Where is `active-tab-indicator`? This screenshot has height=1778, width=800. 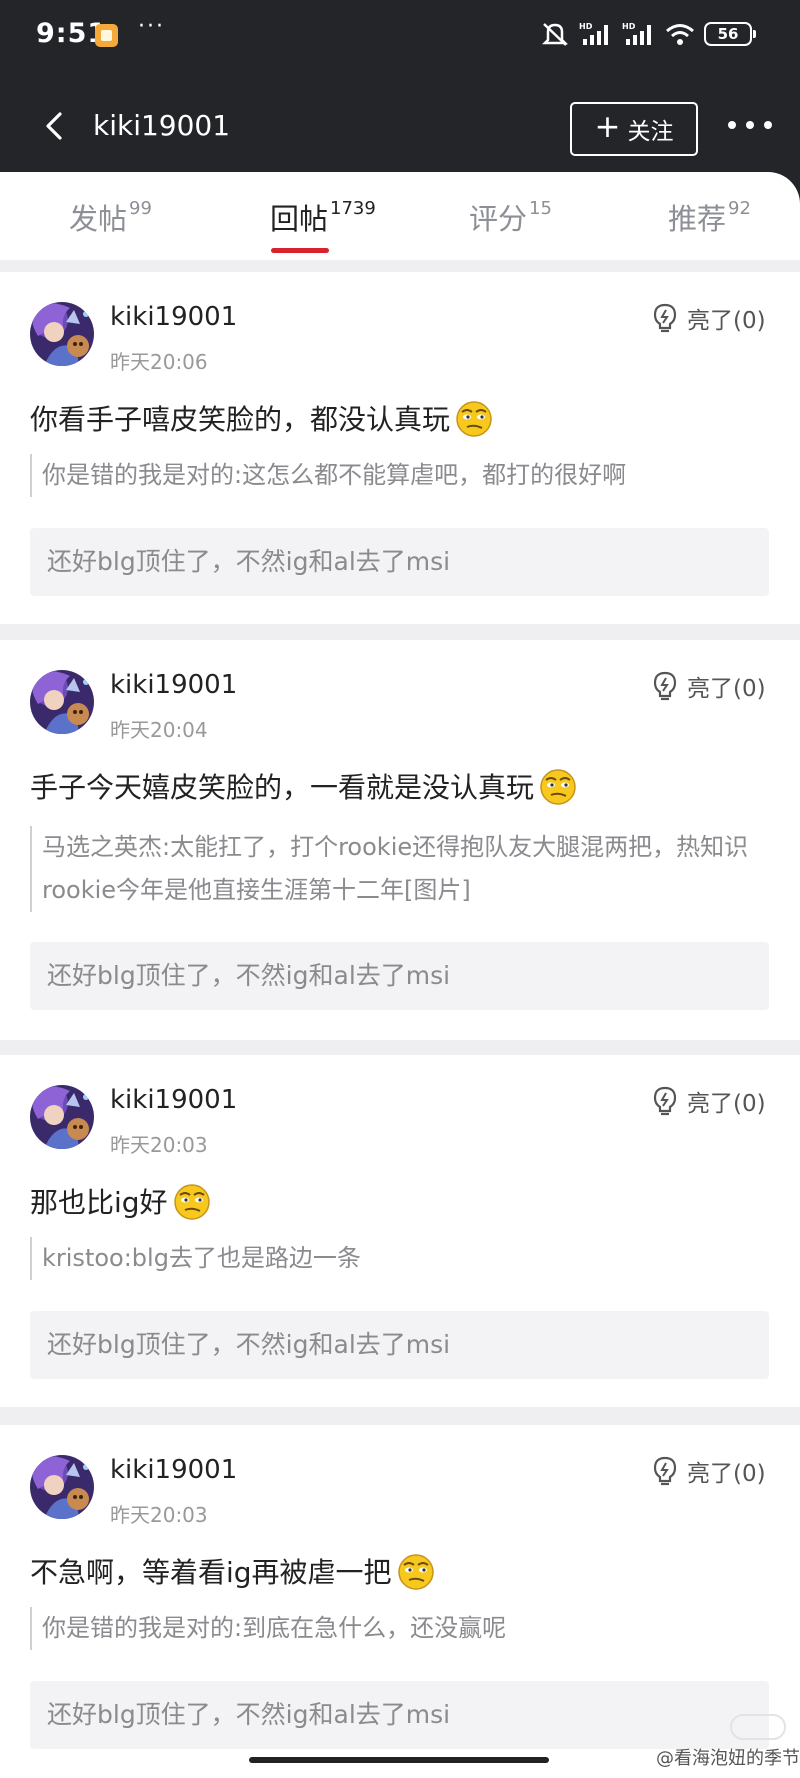 active-tab-indicator is located at coordinates (300, 250).